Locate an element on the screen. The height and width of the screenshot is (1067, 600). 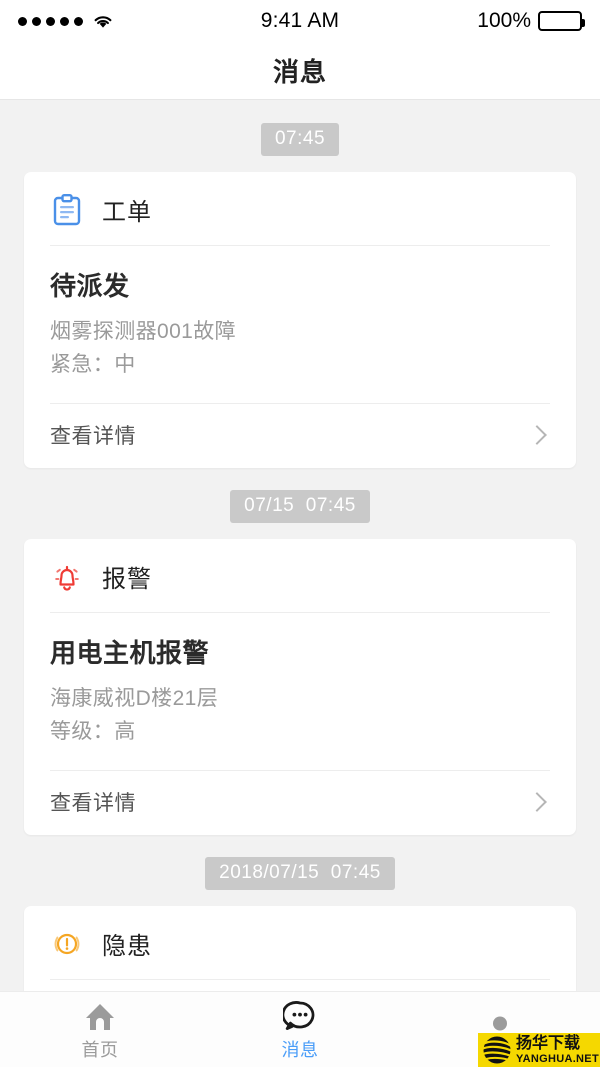
message-card-hazard: 隐患 is located at coordinates (300, 948).